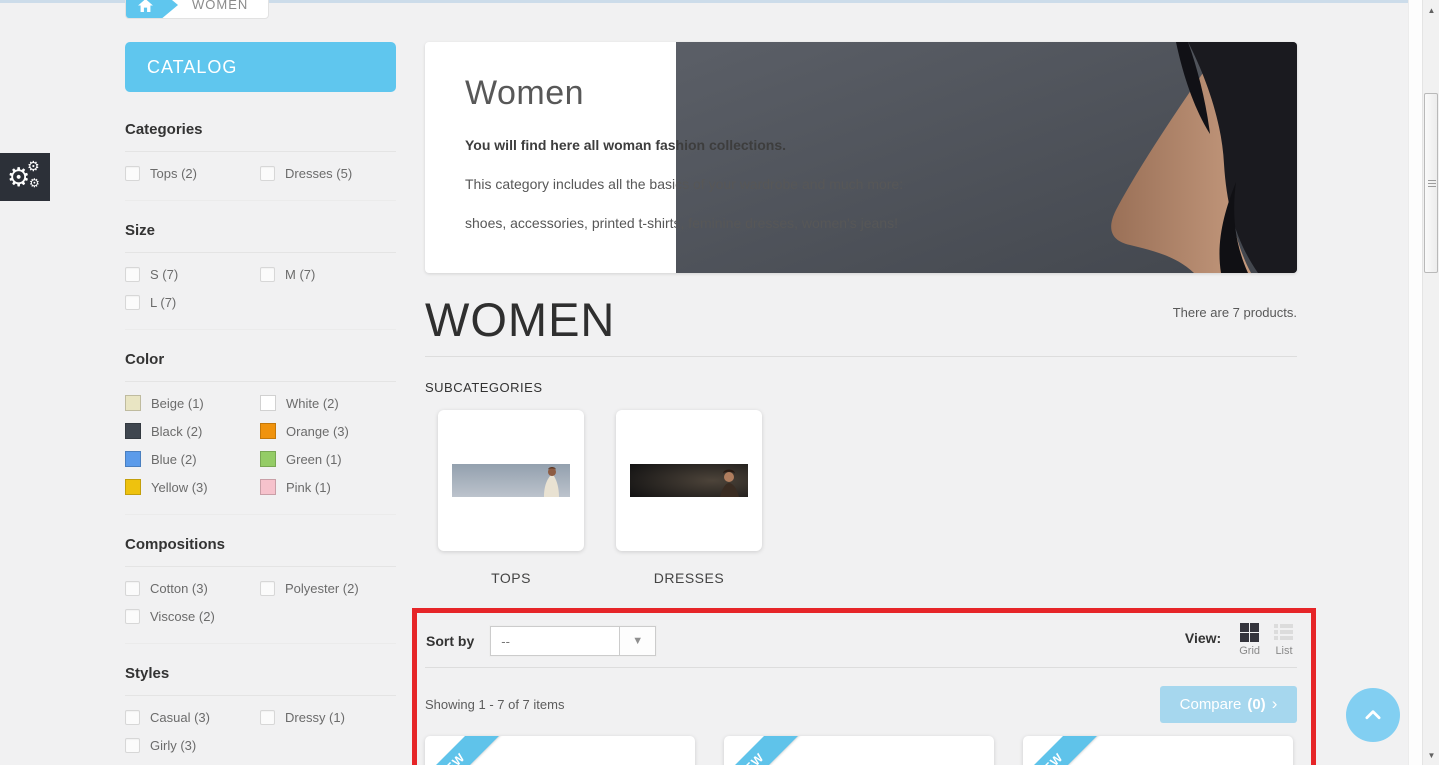  What do you see at coordinates (450, 641) in the screenshot?
I see `sort-by-label: Sort by` at bounding box center [450, 641].